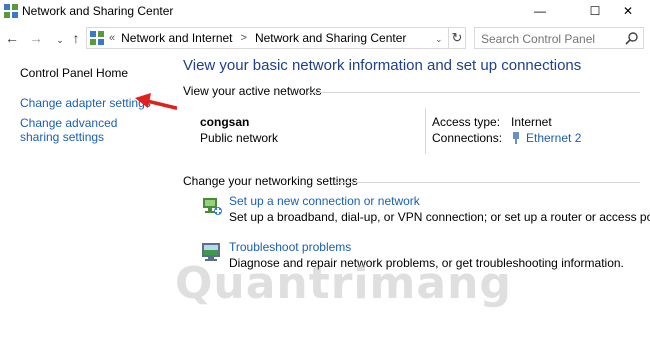  Describe the element at coordinates (239, 138) in the screenshot. I see `network-type: Public network` at that location.